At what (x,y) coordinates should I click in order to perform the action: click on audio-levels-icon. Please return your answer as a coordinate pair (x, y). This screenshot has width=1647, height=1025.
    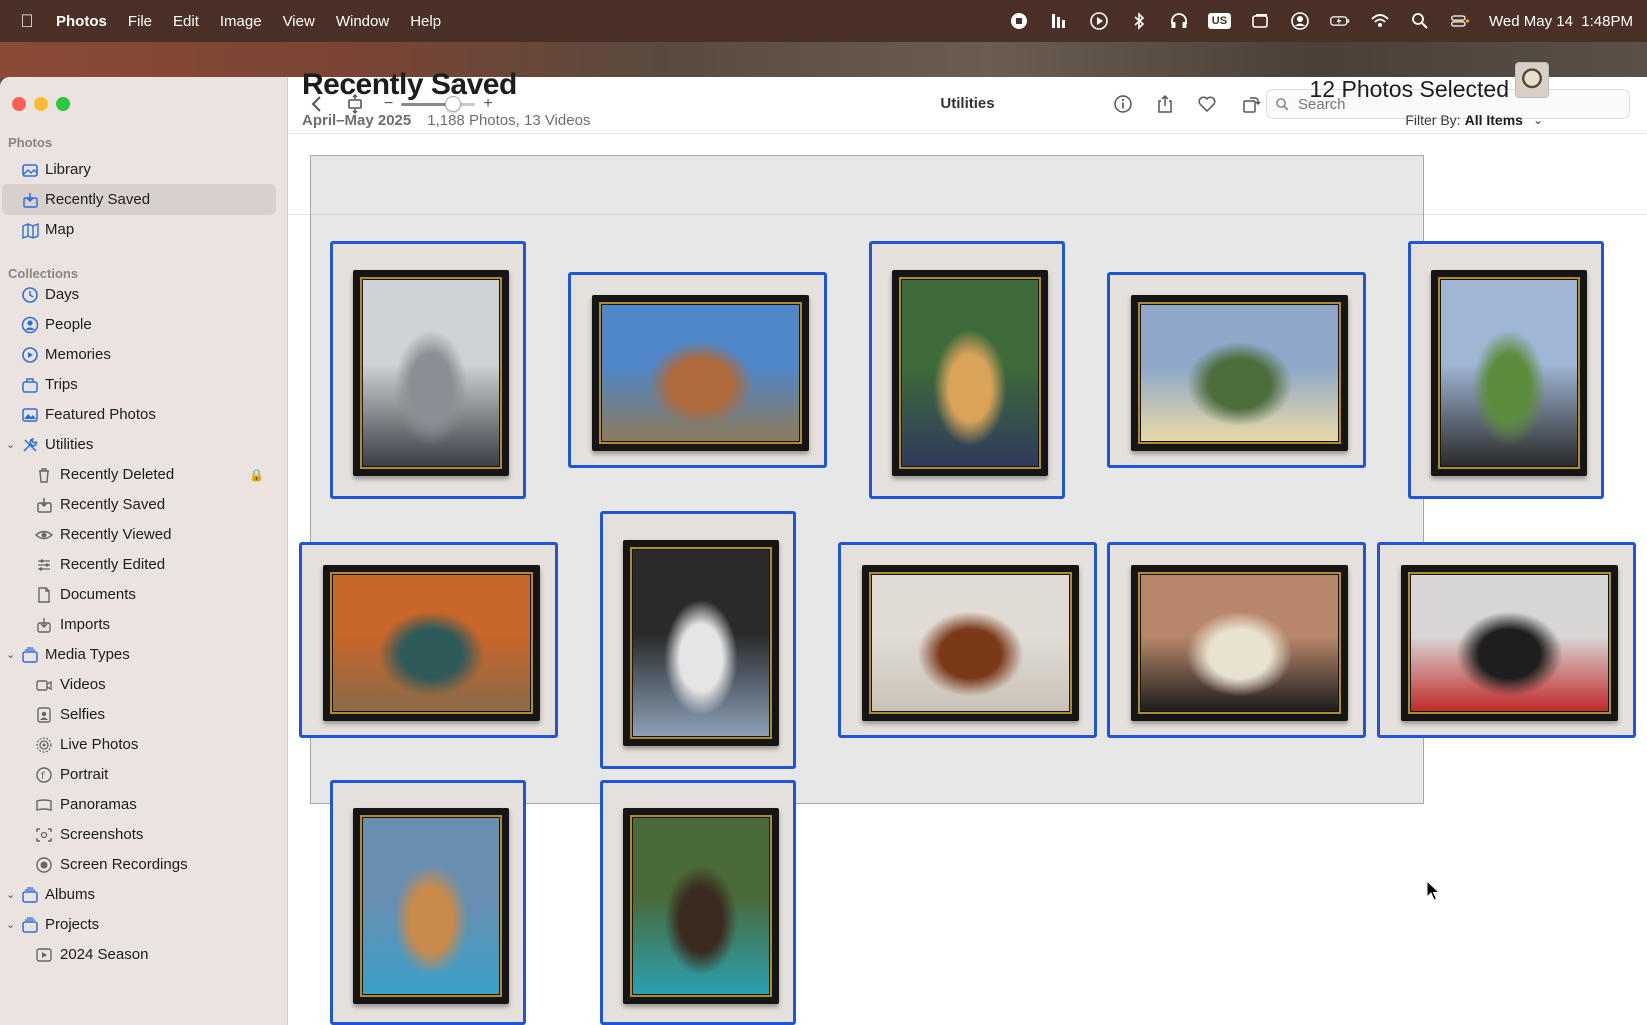
    Looking at the image, I should click on (1059, 21).